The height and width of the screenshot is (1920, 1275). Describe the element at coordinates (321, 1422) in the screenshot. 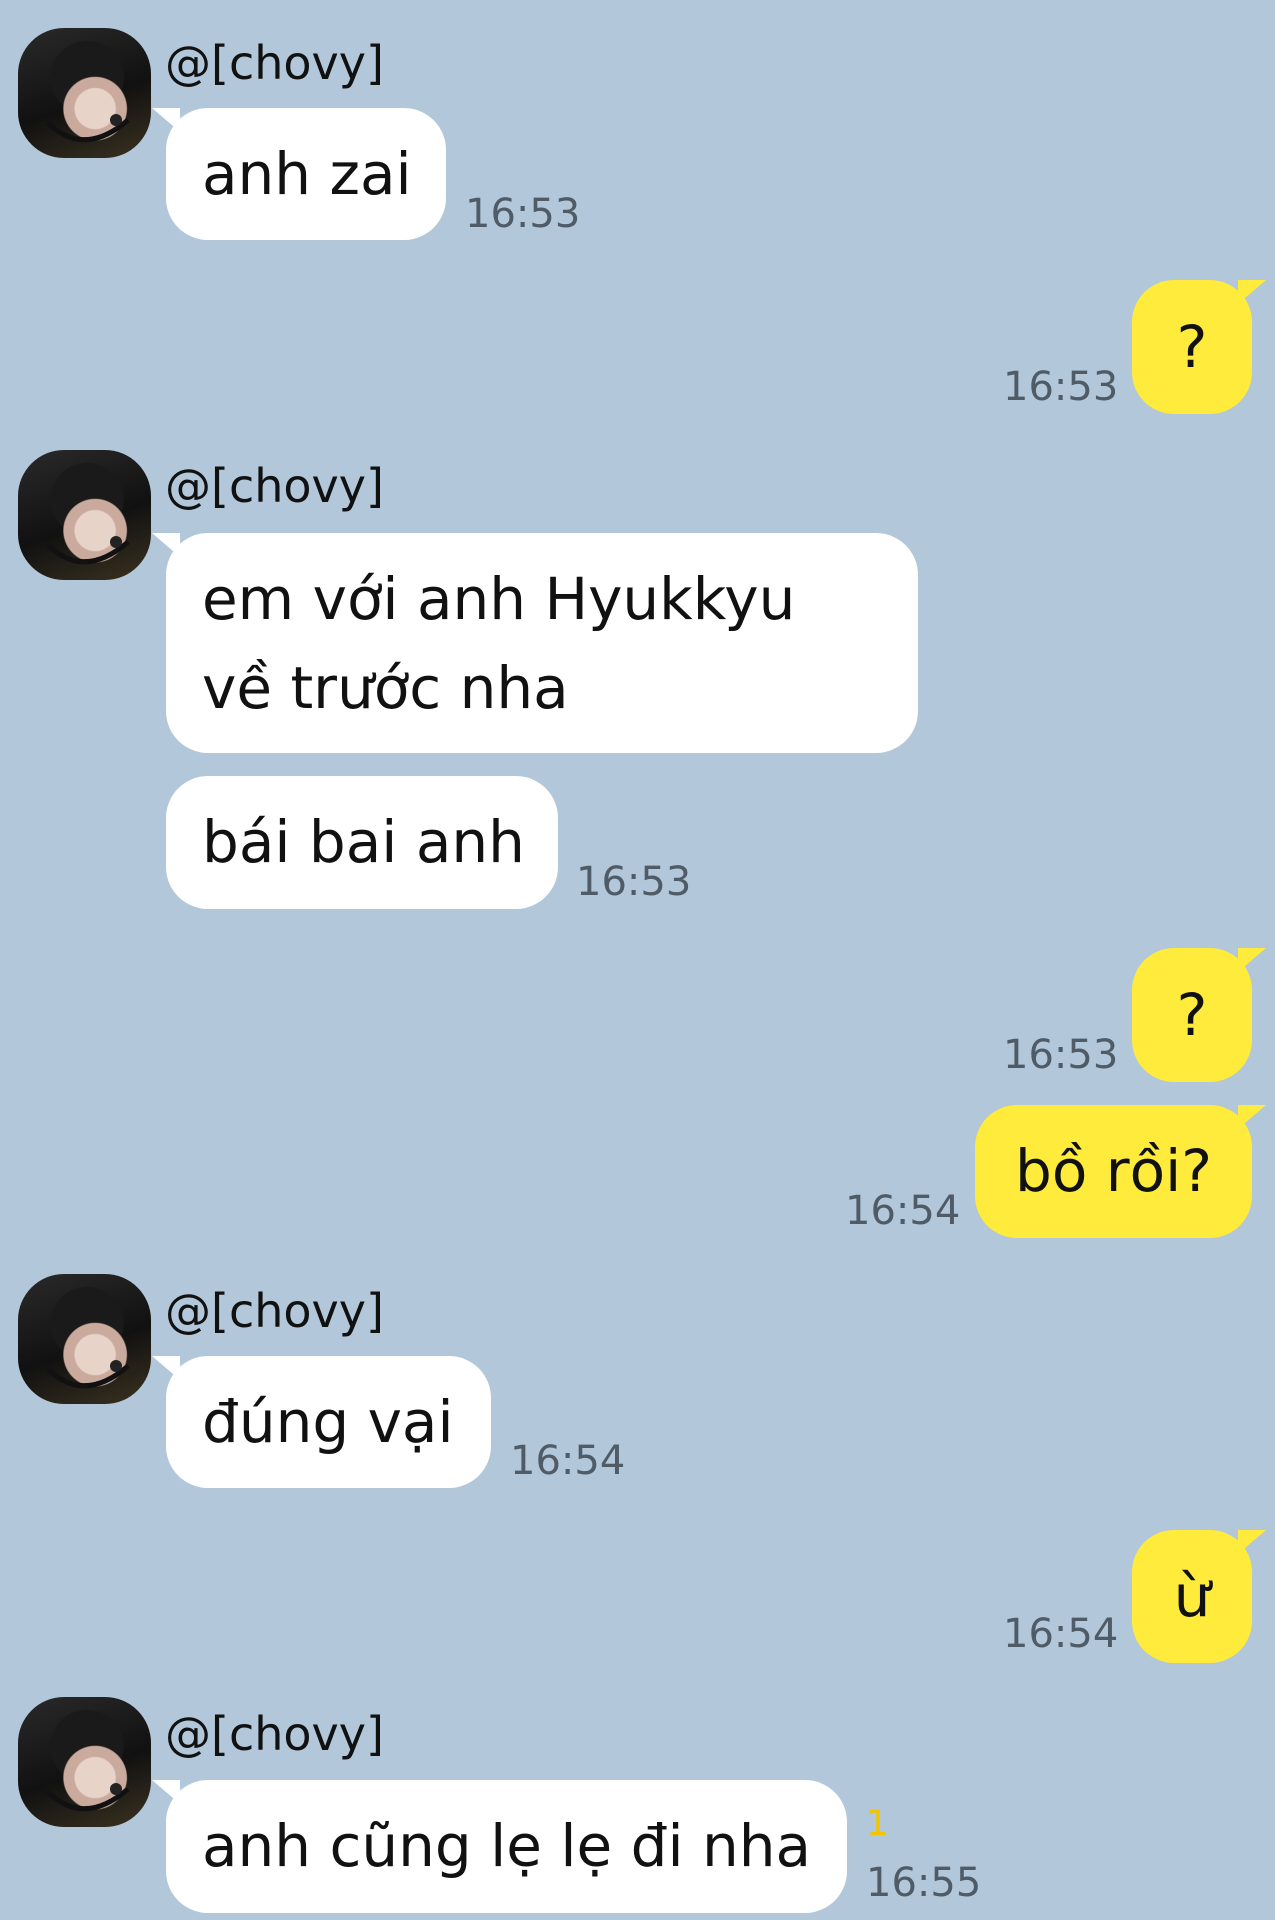

I see `incoming-message-bubble: đúng vại` at that location.